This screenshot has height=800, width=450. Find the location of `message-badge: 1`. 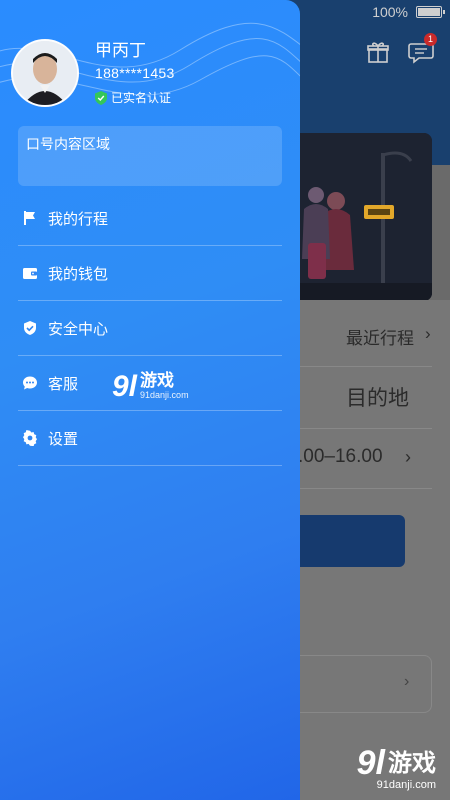

message-badge: 1 is located at coordinates (430, 39).